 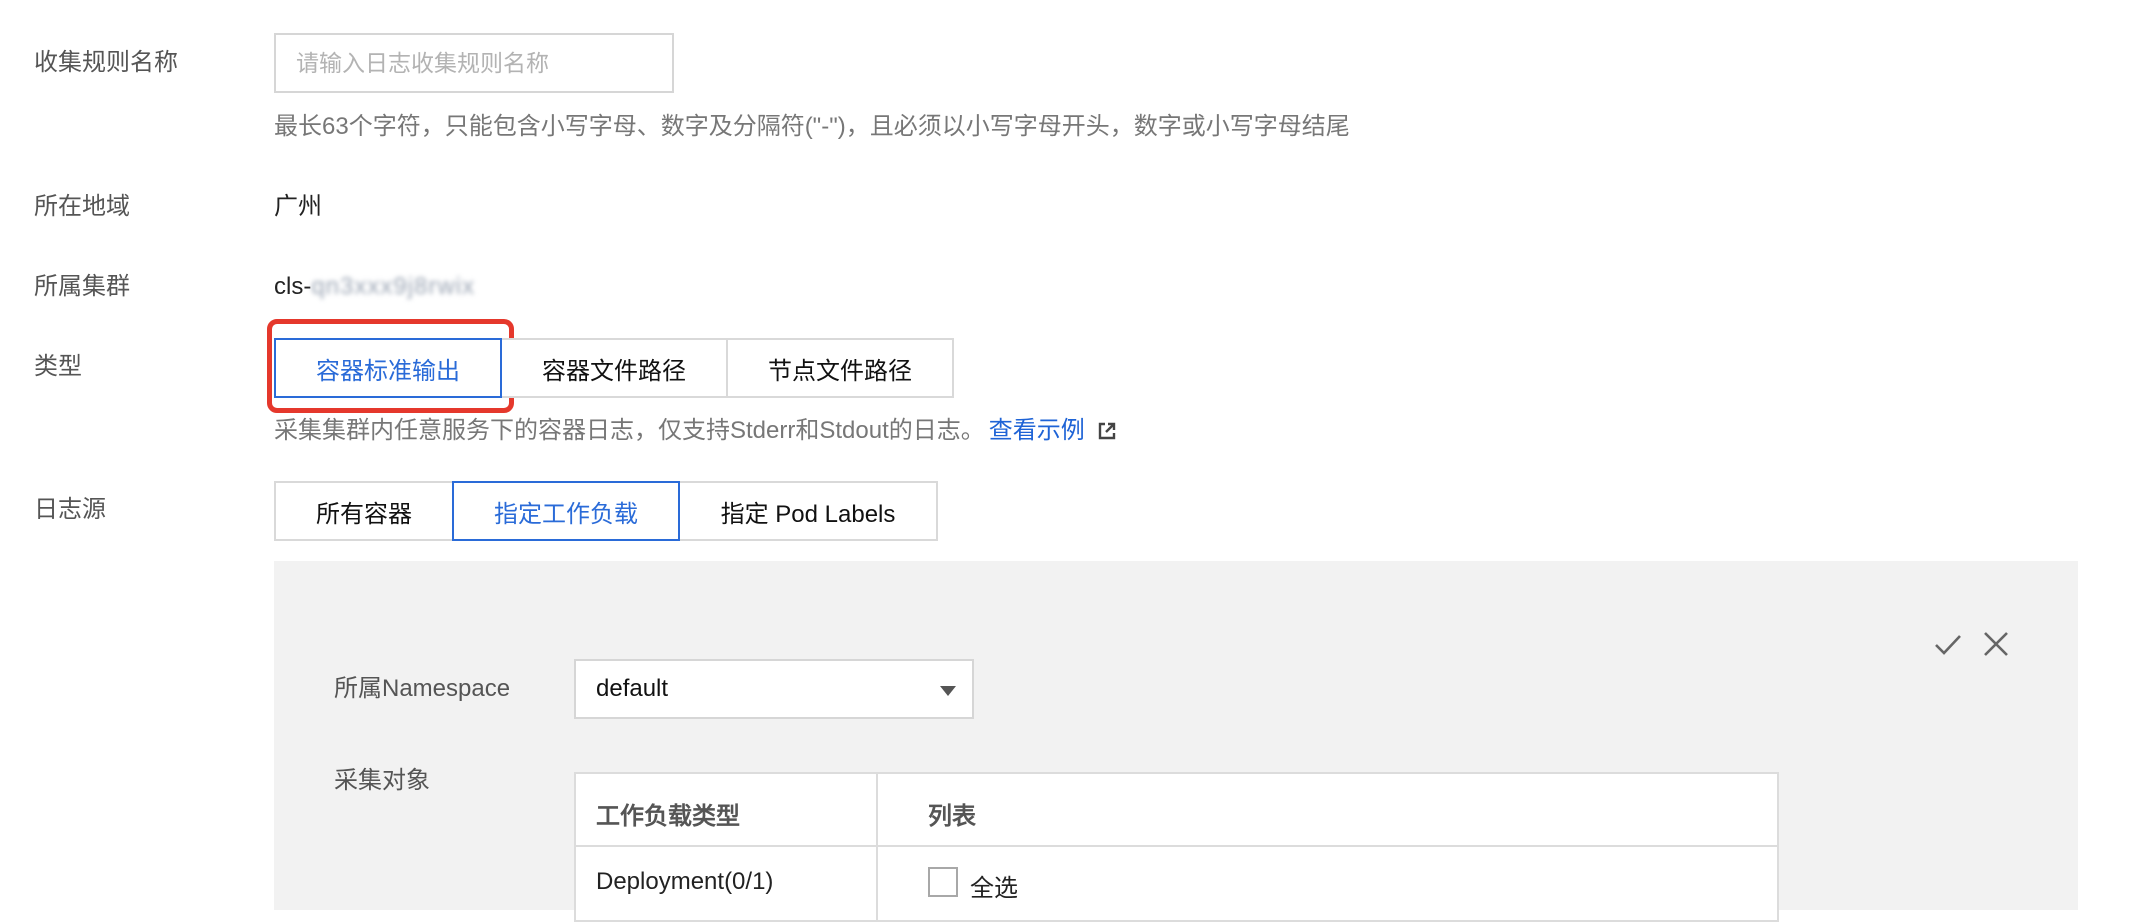 I want to click on namespace-select: default, so click(x=774, y=689).